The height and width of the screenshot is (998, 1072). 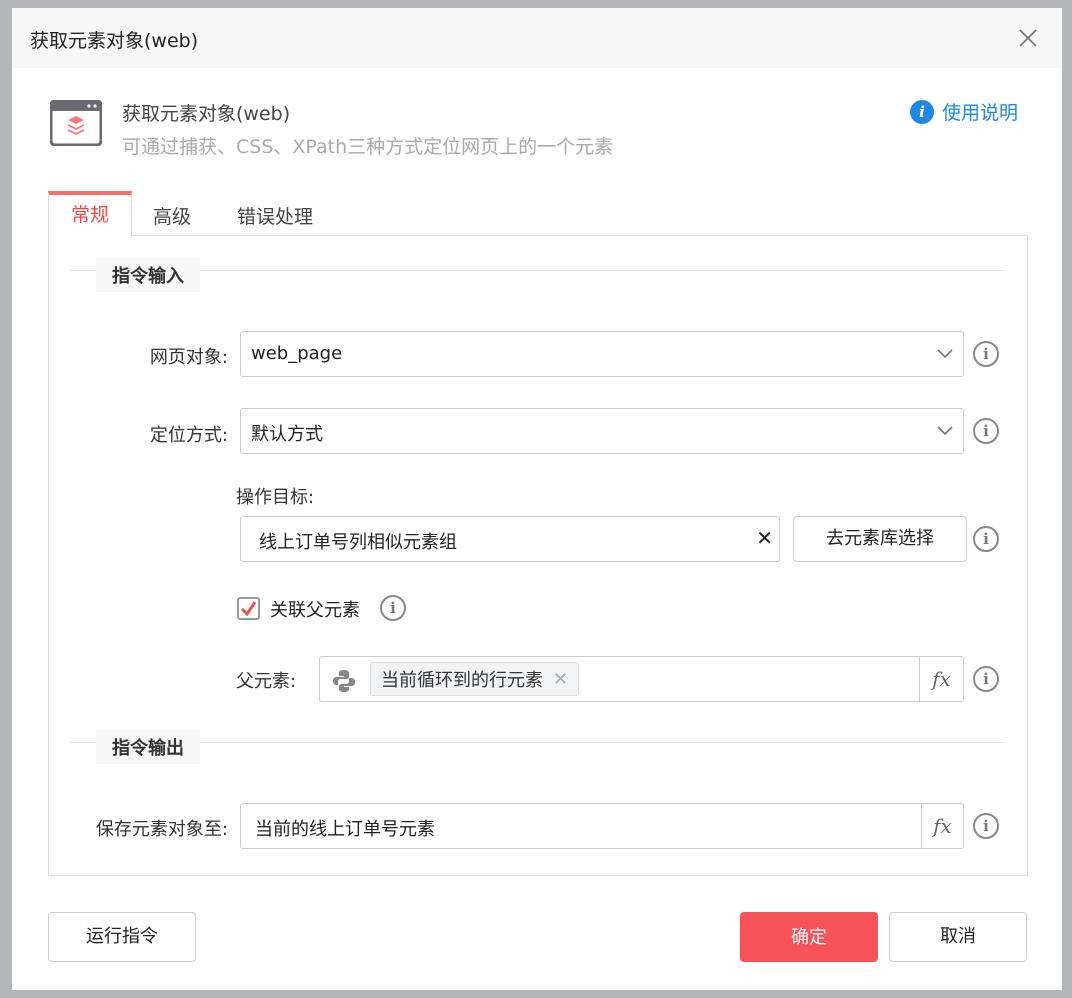 I want to click on target-input: 线上订单号列相似元素组 ✕, so click(x=510, y=539).